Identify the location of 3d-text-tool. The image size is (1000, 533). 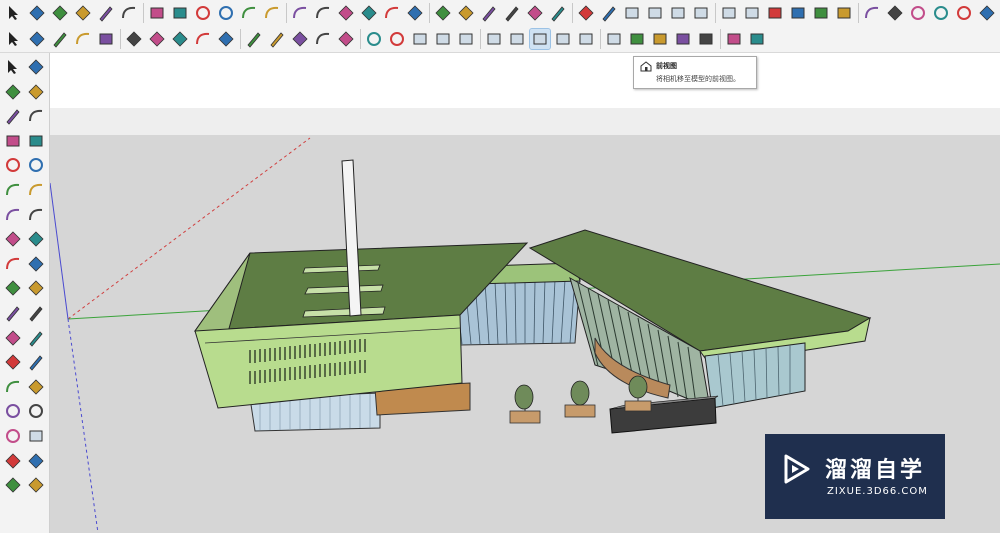
(36, 362).